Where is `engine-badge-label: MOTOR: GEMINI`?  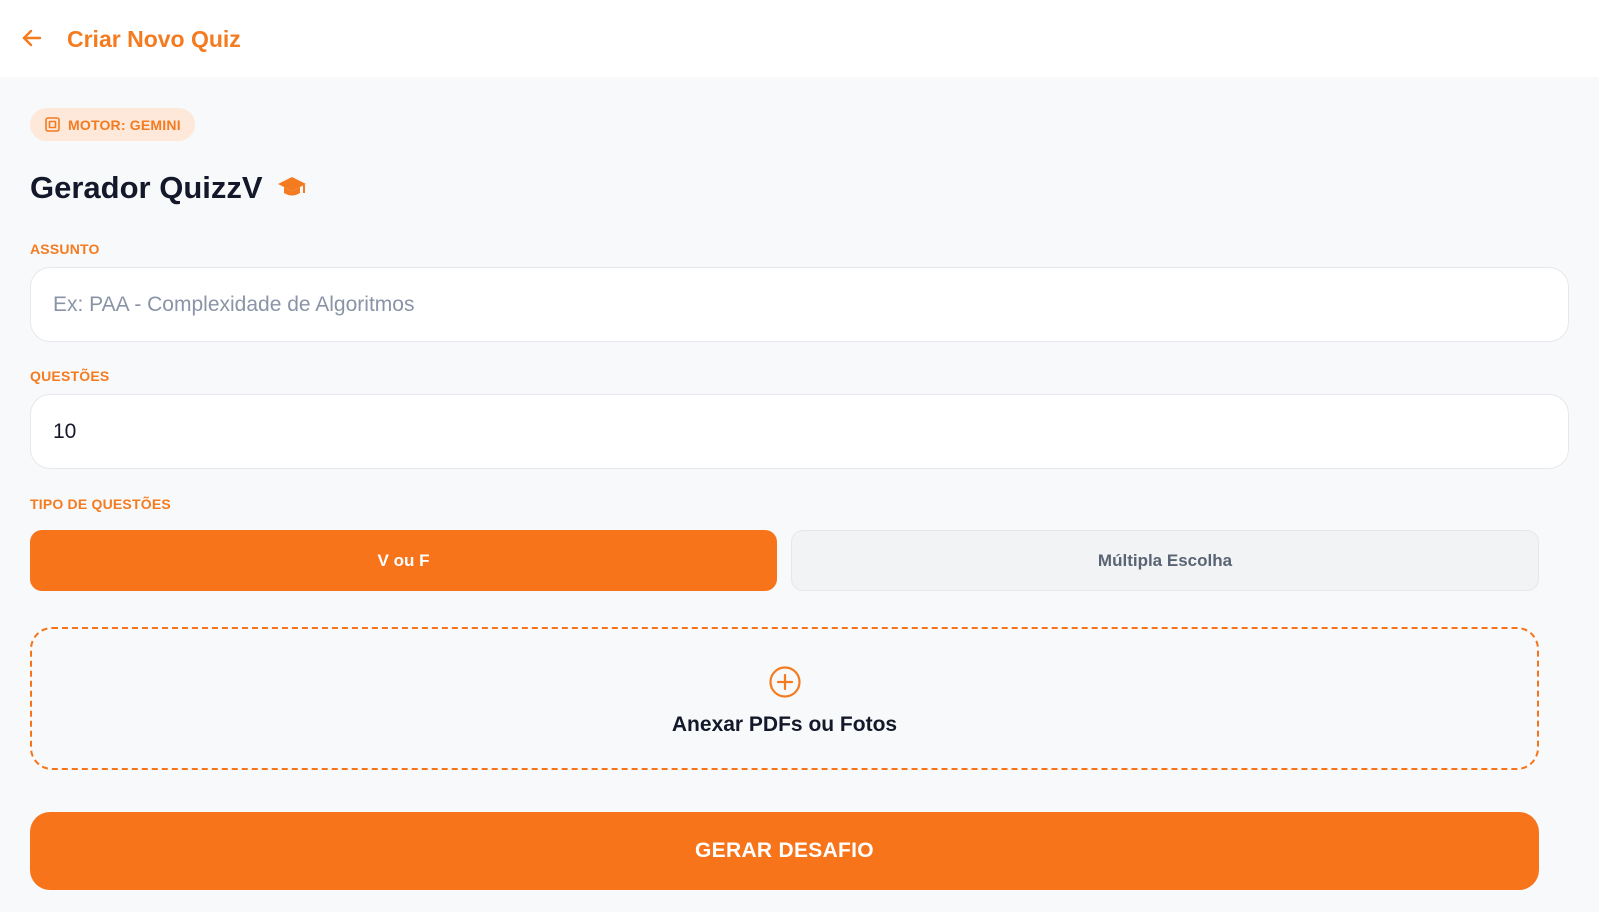 engine-badge-label: MOTOR: GEMINI is located at coordinates (124, 124).